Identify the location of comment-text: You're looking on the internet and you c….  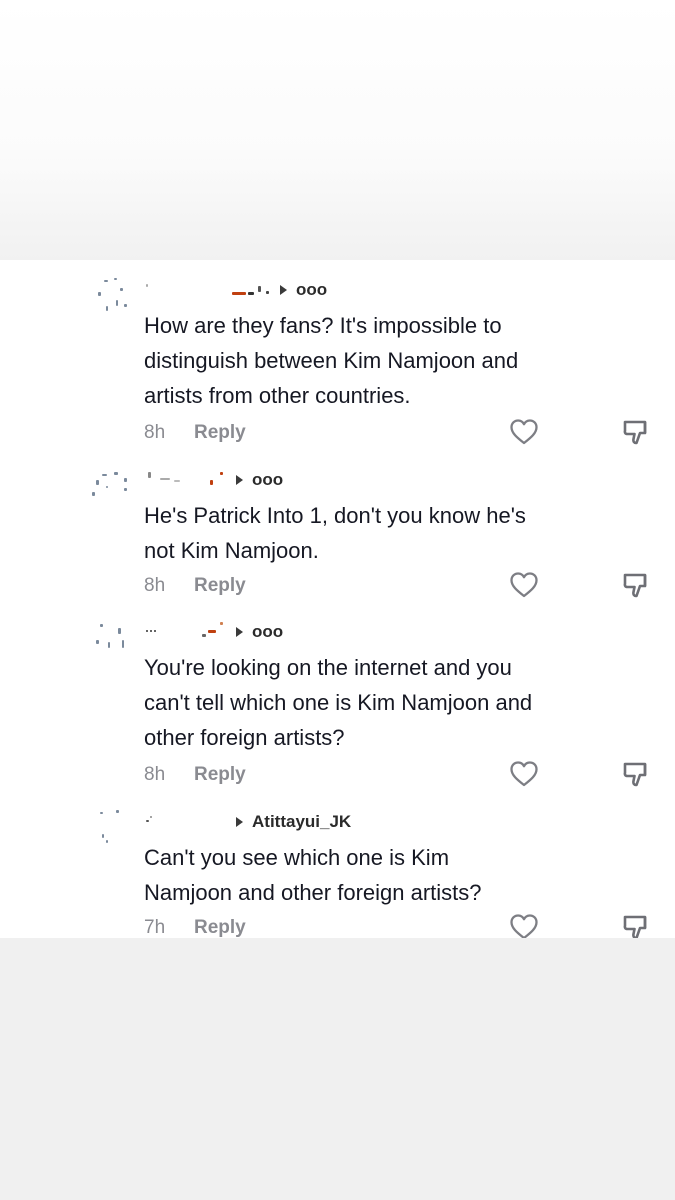
(338, 702).